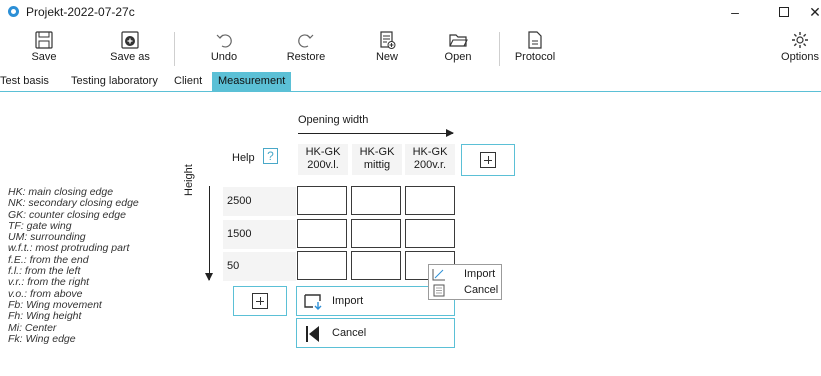 This screenshot has width=821, height=376. I want to click on minimize-button: –, so click(735, 12).